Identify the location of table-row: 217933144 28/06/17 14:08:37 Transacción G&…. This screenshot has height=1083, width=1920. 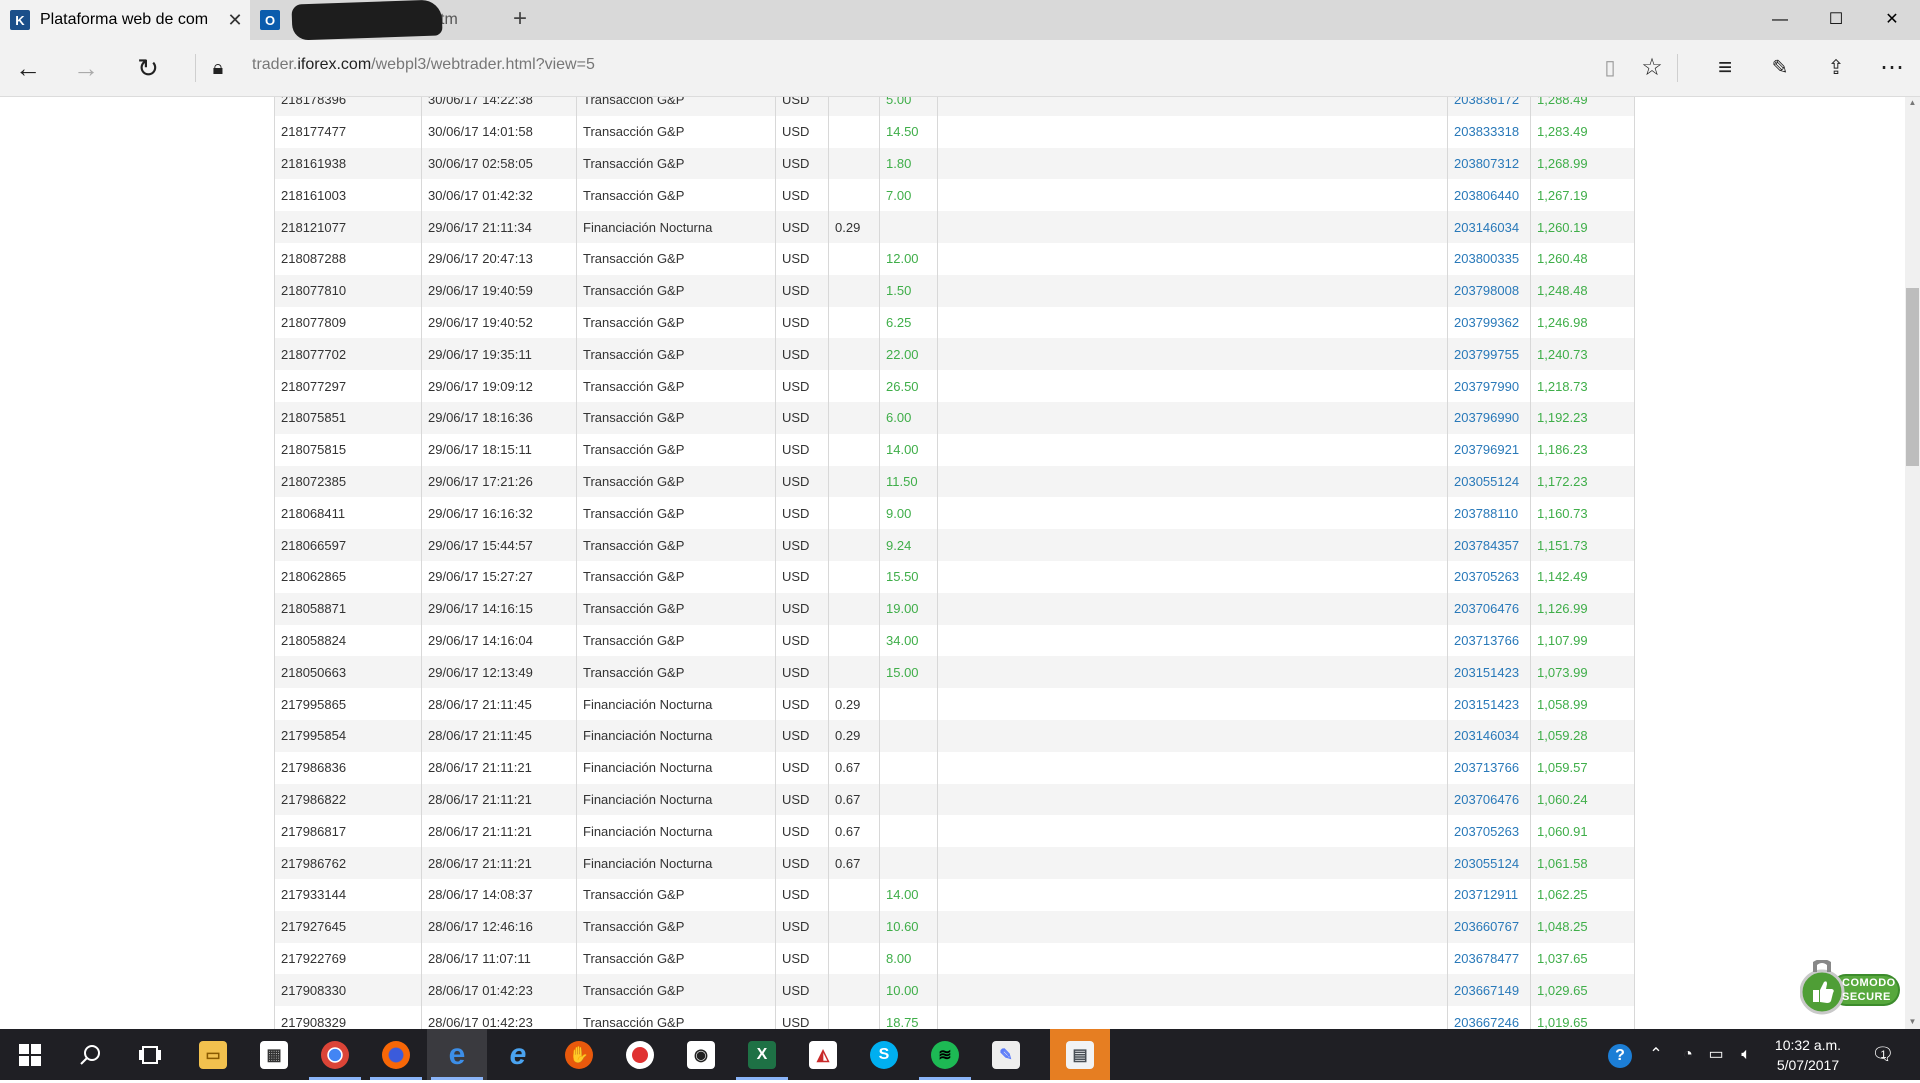
(954, 894).